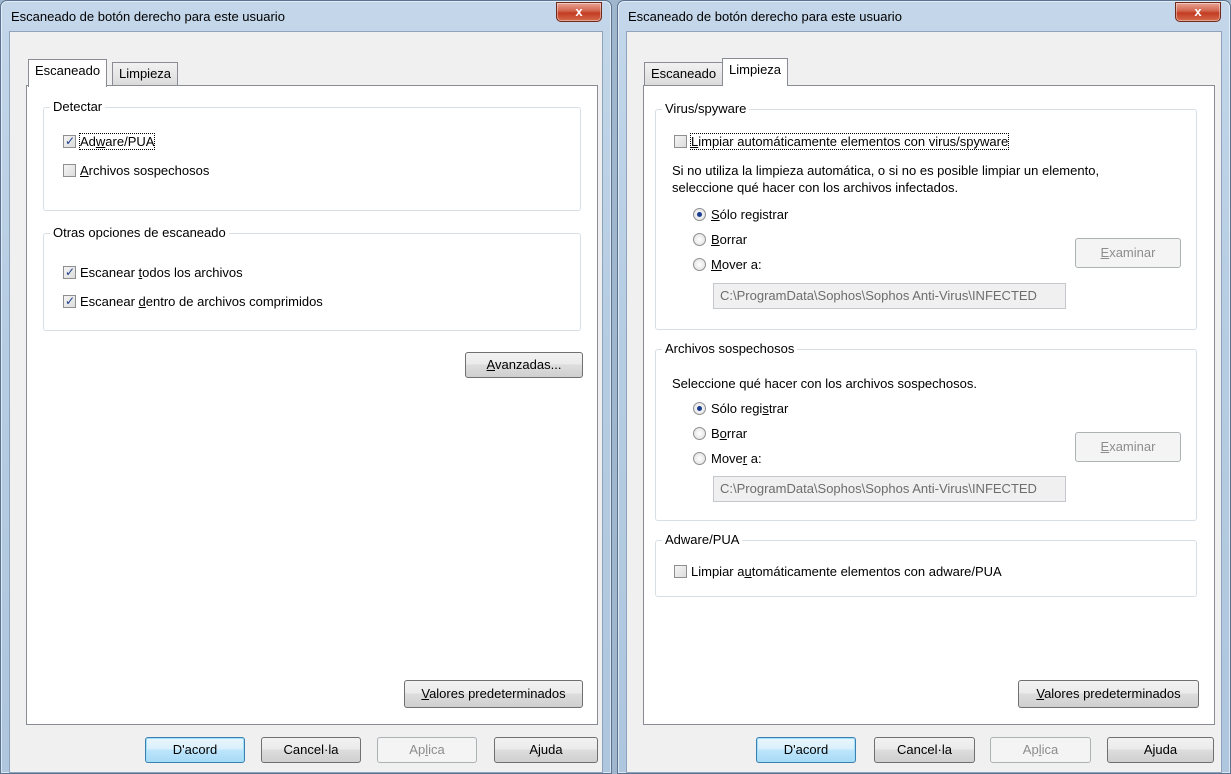 The height and width of the screenshot is (774, 1231). Describe the element at coordinates (1128, 253) in the screenshot. I see `browse-button: Examinar` at that location.